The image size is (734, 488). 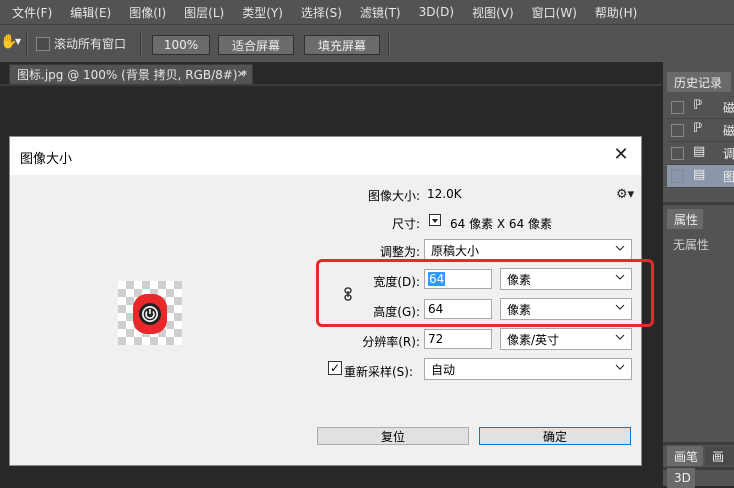 I want to click on height-unit-select: 像素, so click(x=566, y=309).